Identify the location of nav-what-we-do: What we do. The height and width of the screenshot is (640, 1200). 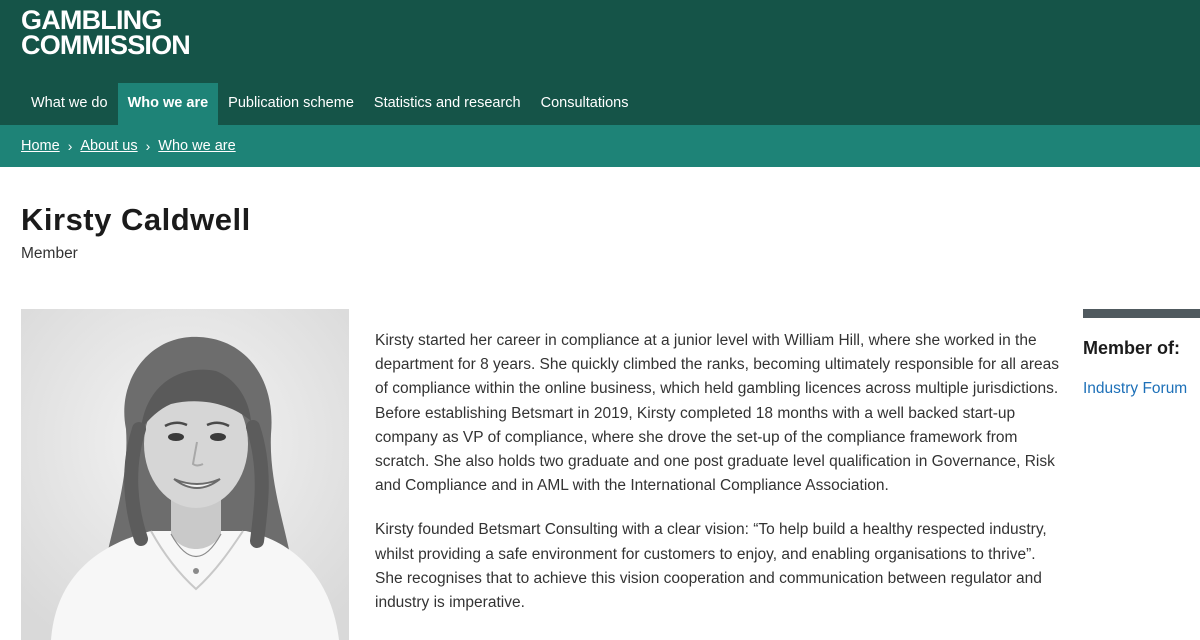
(69, 104).